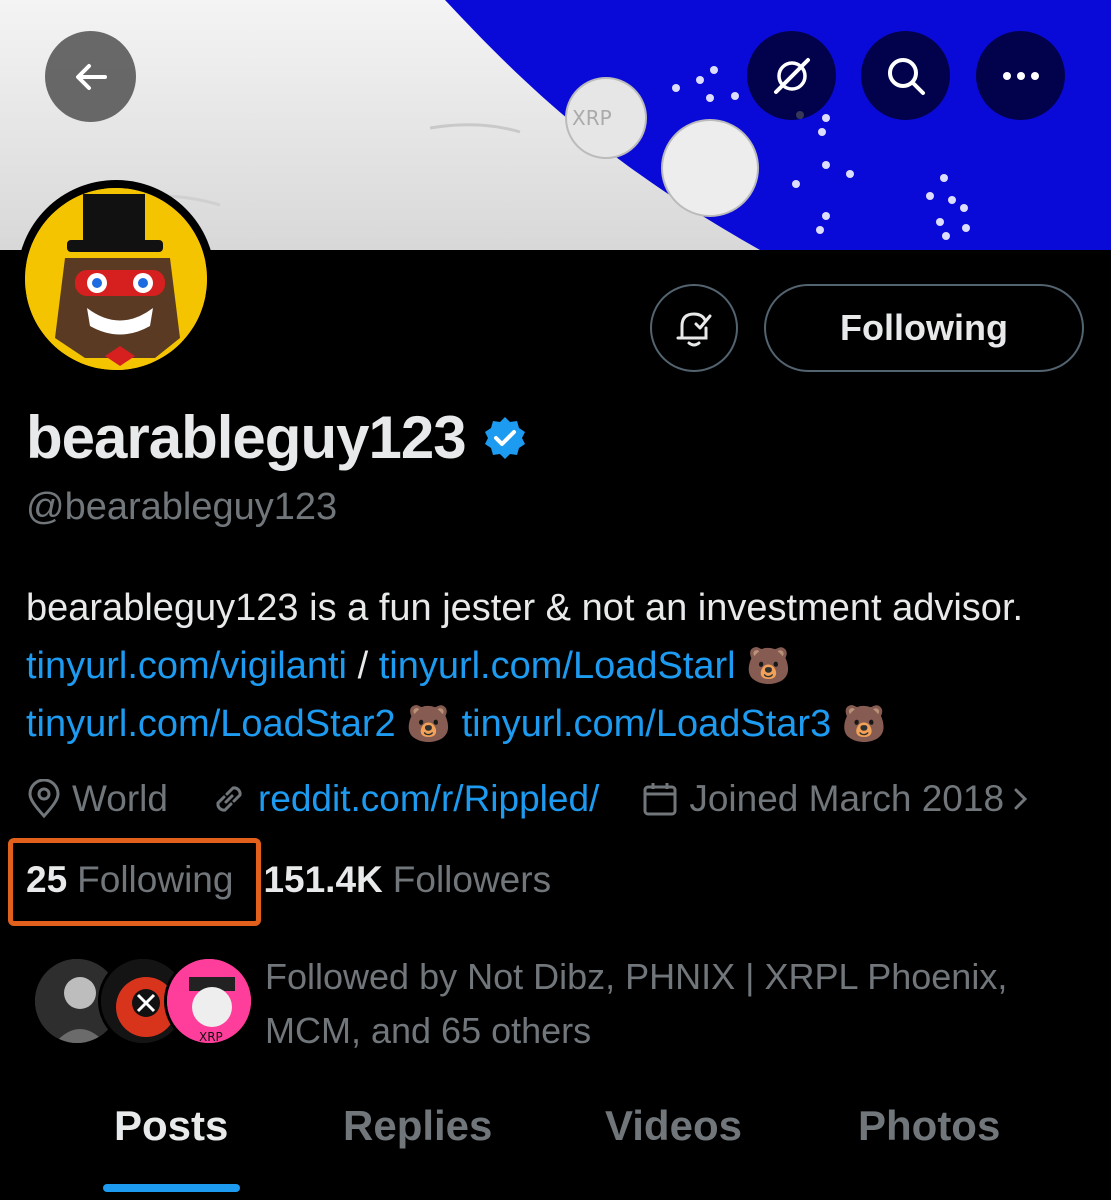 The image size is (1111, 1200). I want to click on bio-link-loadstar2: tinyurl.com/LoadStar2, so click(211, 724).